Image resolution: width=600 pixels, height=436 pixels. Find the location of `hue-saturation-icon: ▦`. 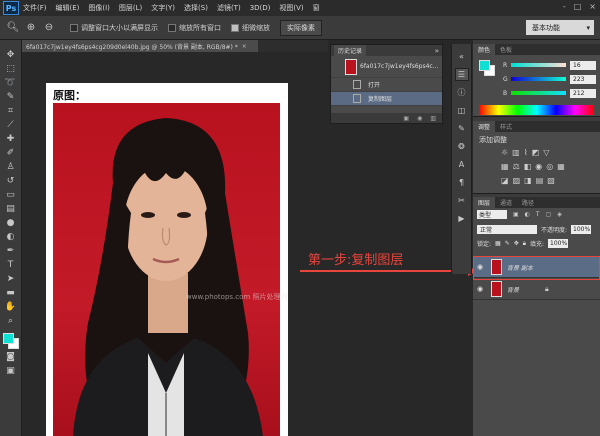

hue-saturation-icon: ▦ is located at coordinates (505, 166).